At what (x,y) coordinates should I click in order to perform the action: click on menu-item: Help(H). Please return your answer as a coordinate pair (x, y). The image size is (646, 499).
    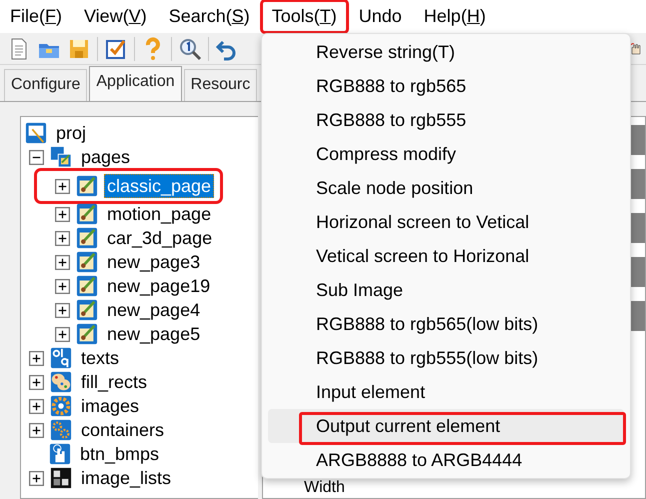
    Looking at the image, I should click on (455, 16).